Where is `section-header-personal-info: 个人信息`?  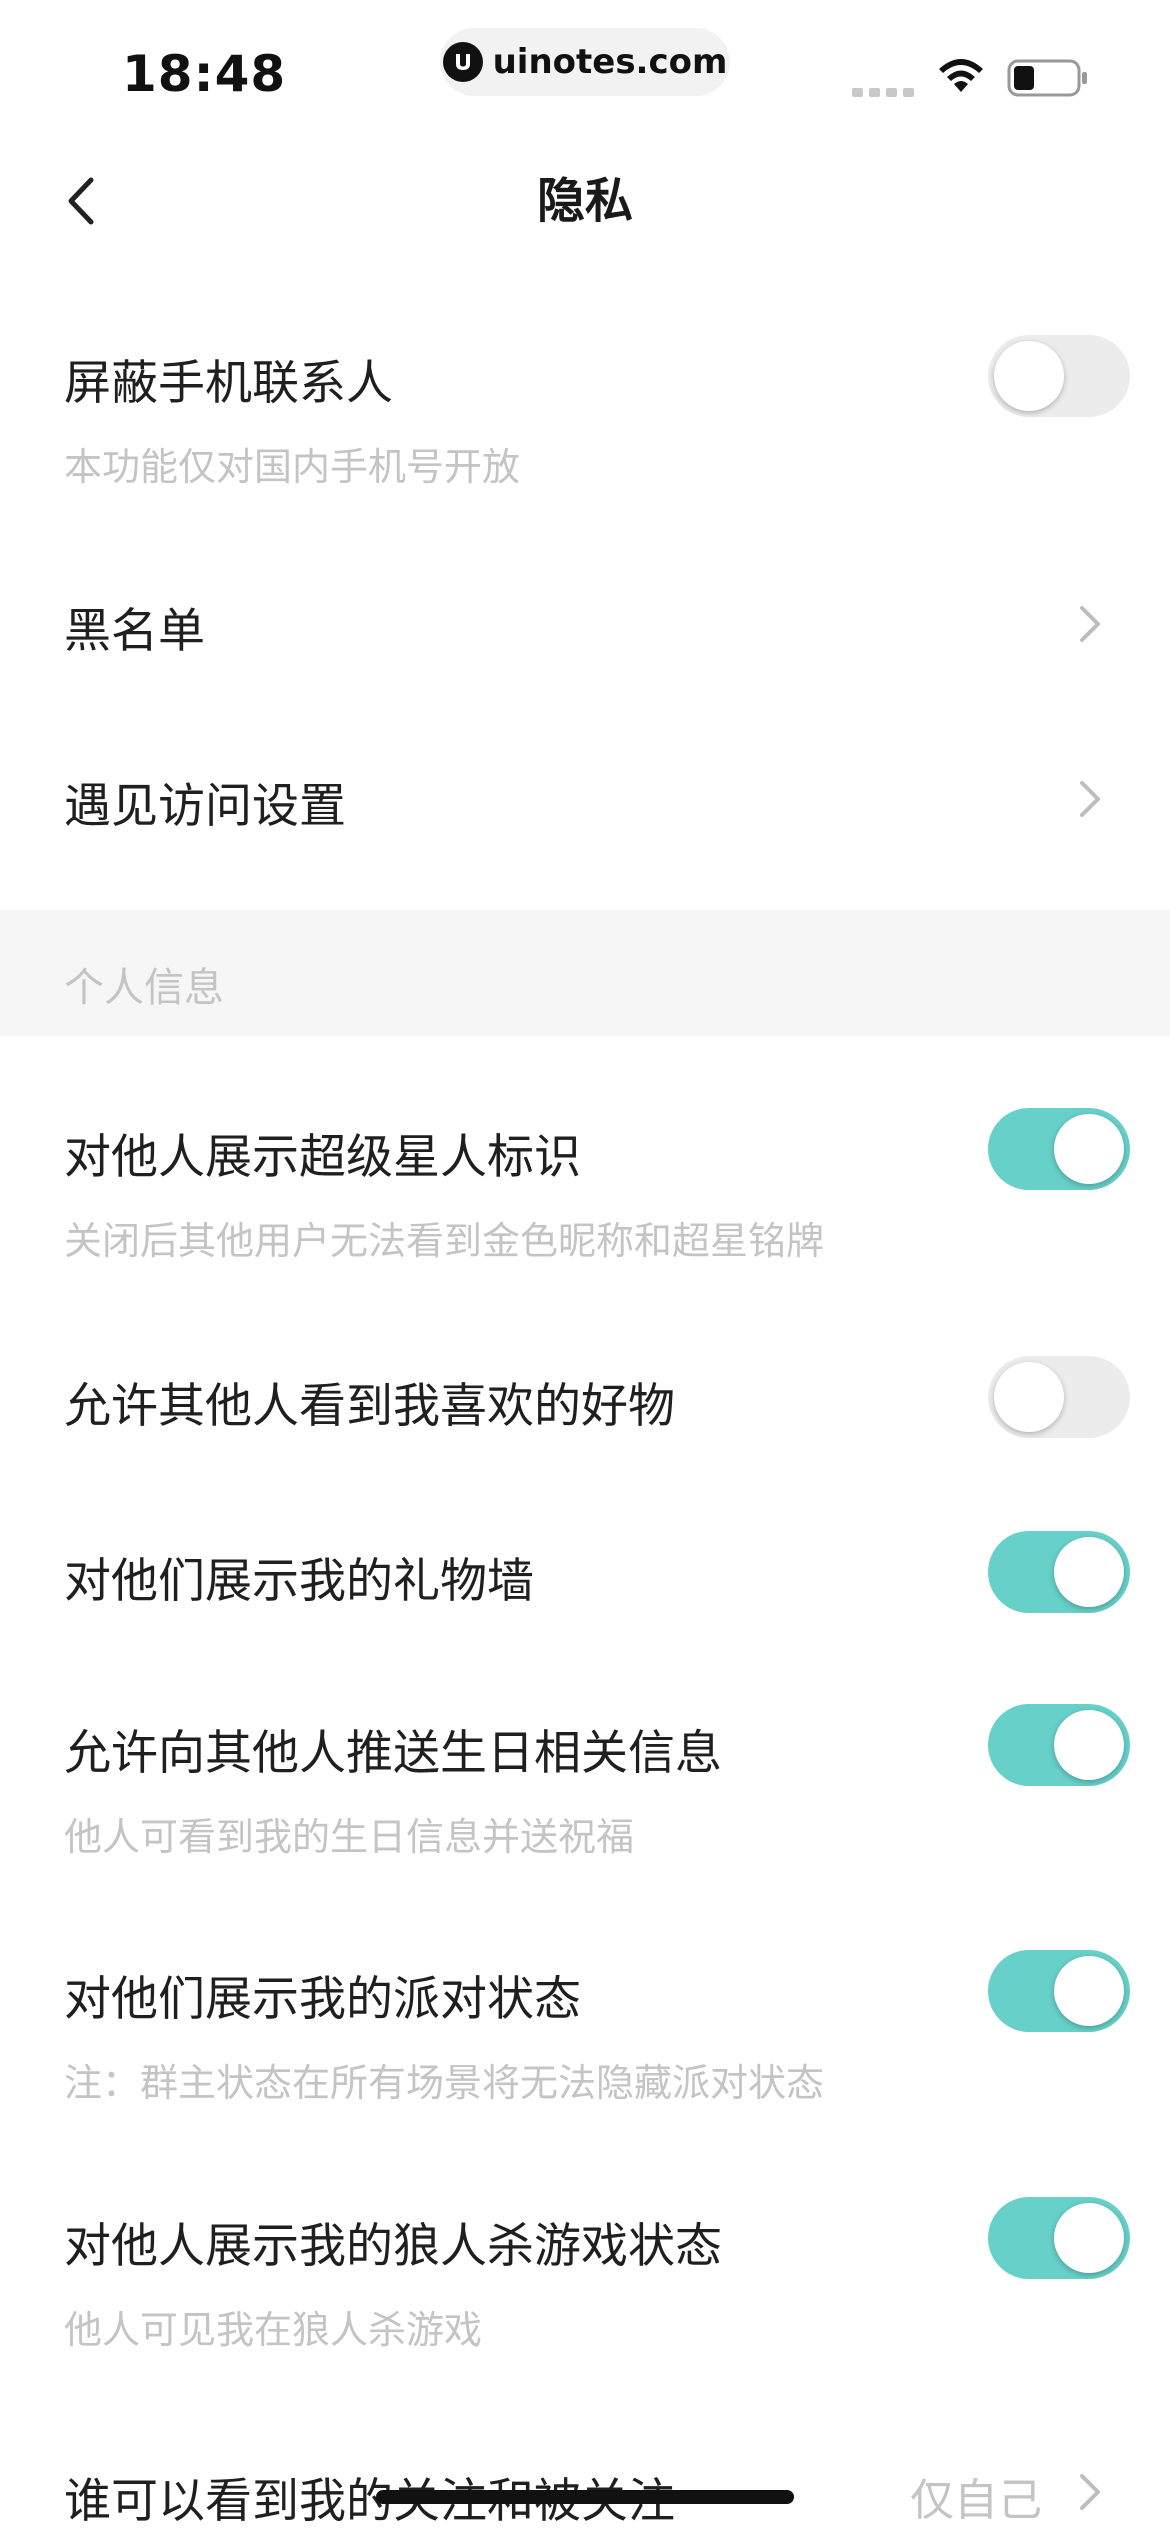
section-header-personal-info: 个人信息 is located at coordinates (585, 973).